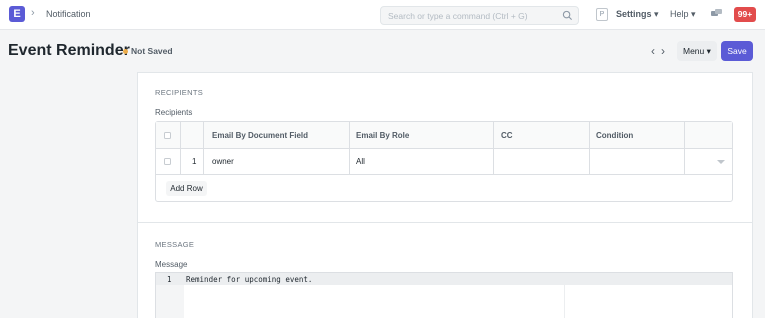 The image size is (765, 318). What do you see at coordinates (171, 264) in the screenshot?
I see `message-label: Message` at bounding box center [171, 264].